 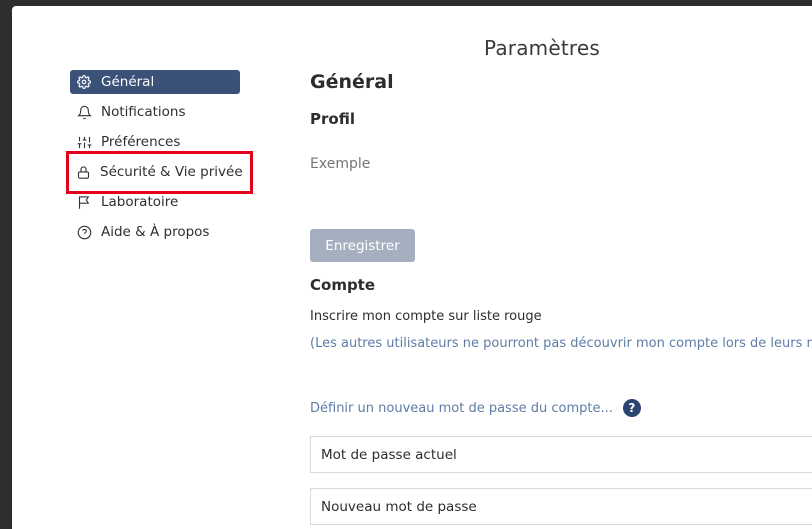 I want to click on sidebar-item-preferences: Préférences, so click(x=155, y=142).